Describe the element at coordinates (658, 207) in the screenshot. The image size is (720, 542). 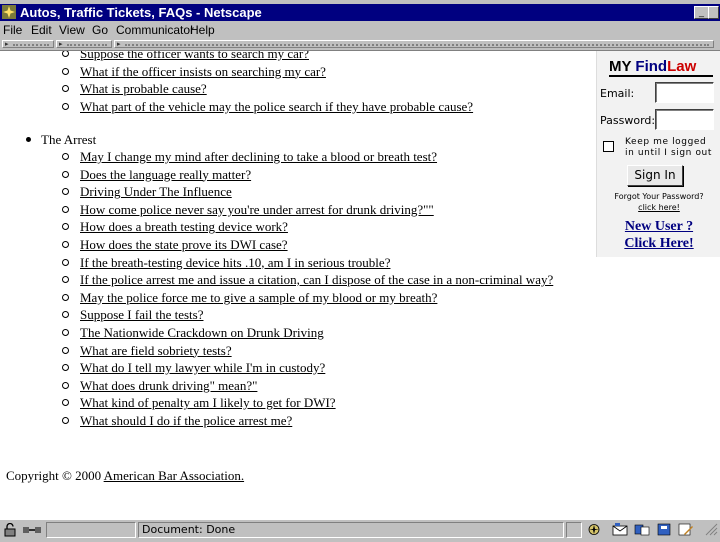
I see `forgot-password-link: click here!` at that location.